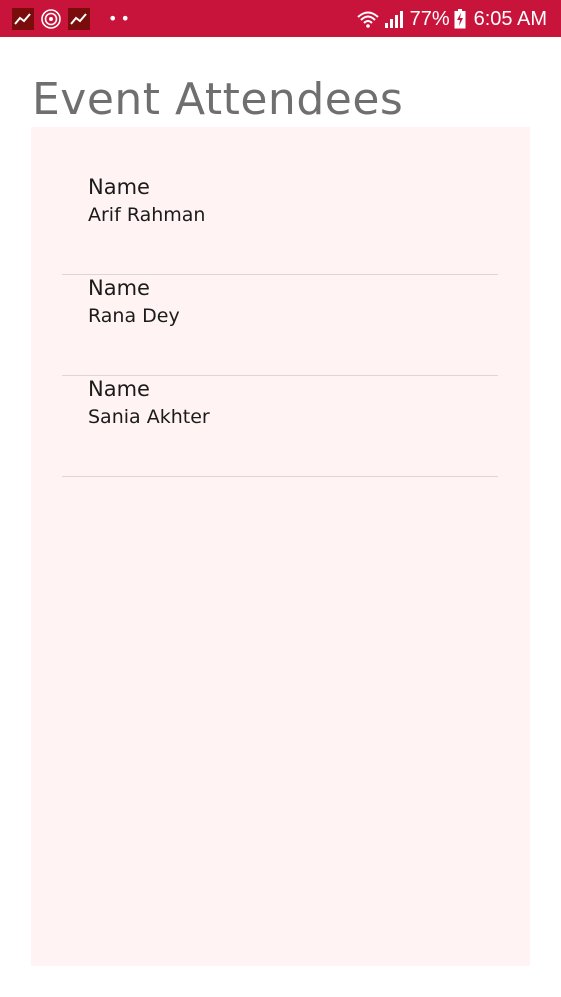 This screenshot has height=997, width=561. Describe the element at coordinates (120, 18) in the screenshot. I see `more-notifications-icon: ••` at that location.